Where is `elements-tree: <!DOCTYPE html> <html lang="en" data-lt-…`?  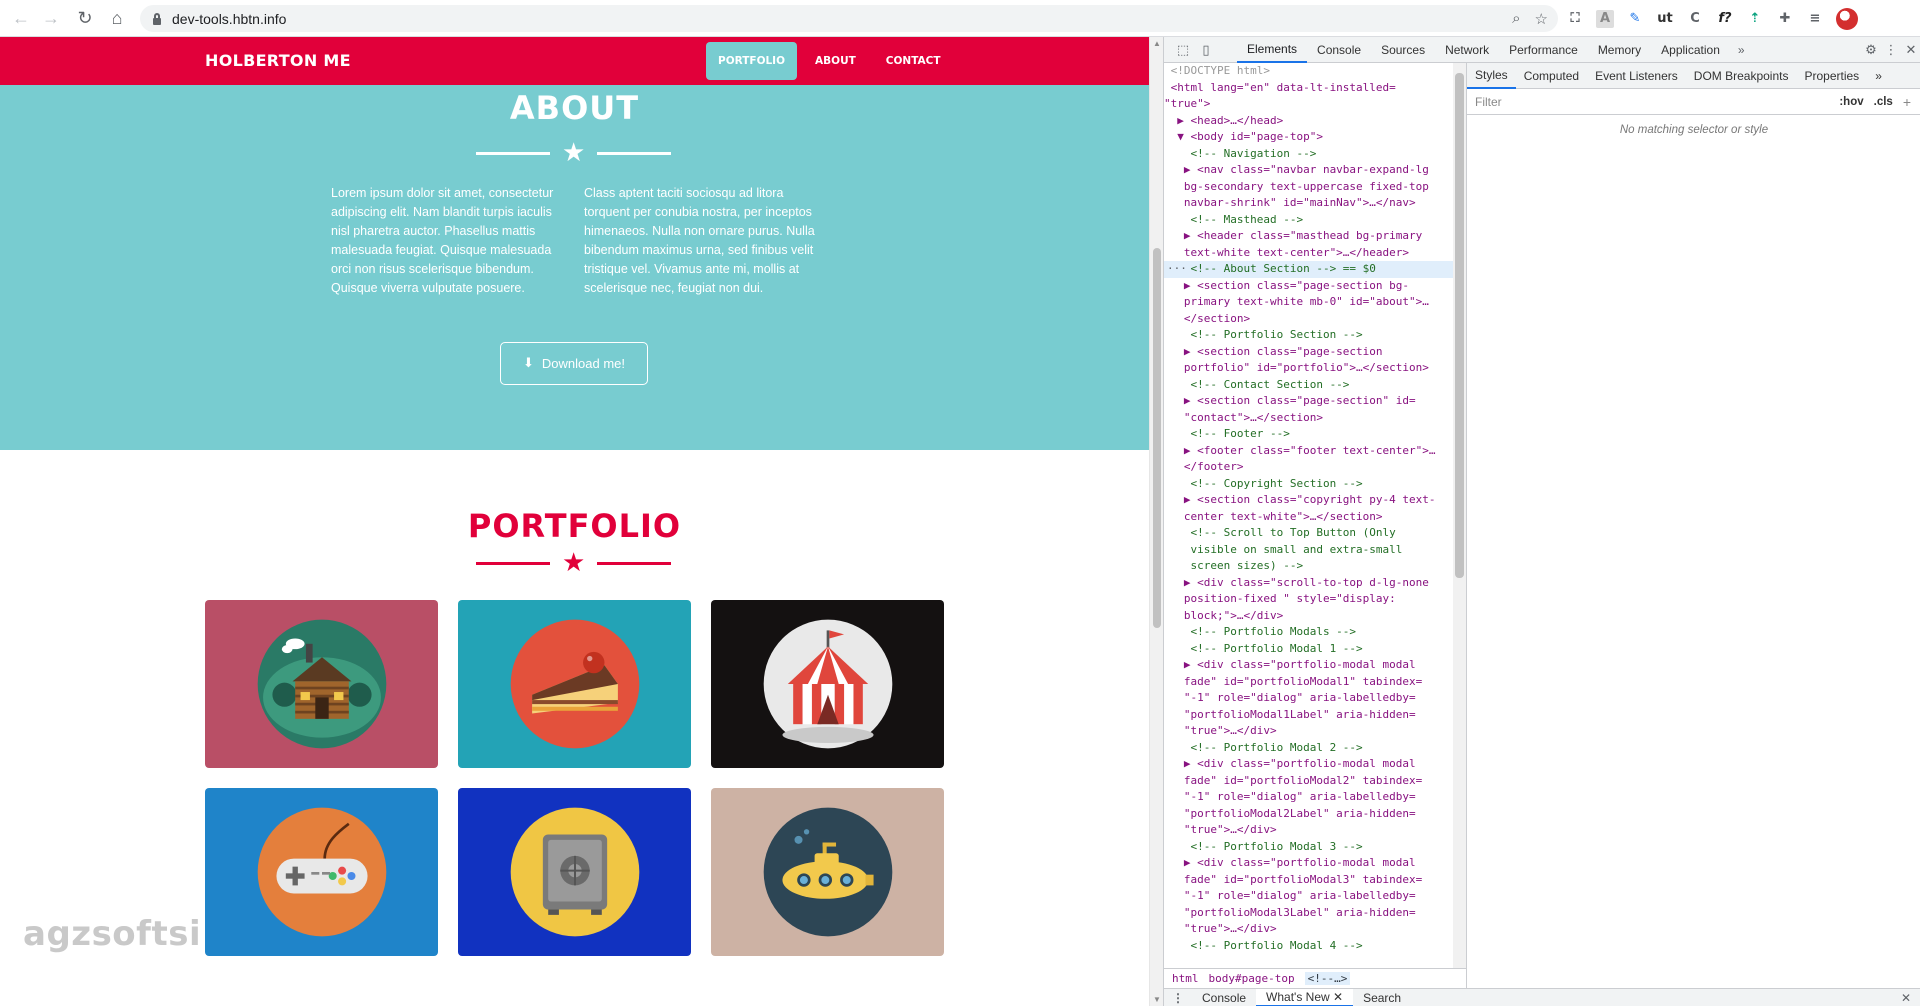
elements-tree: <!DOCTYPE html> <html lang="en" data-lt-… is located at coordinates (1308, 515).